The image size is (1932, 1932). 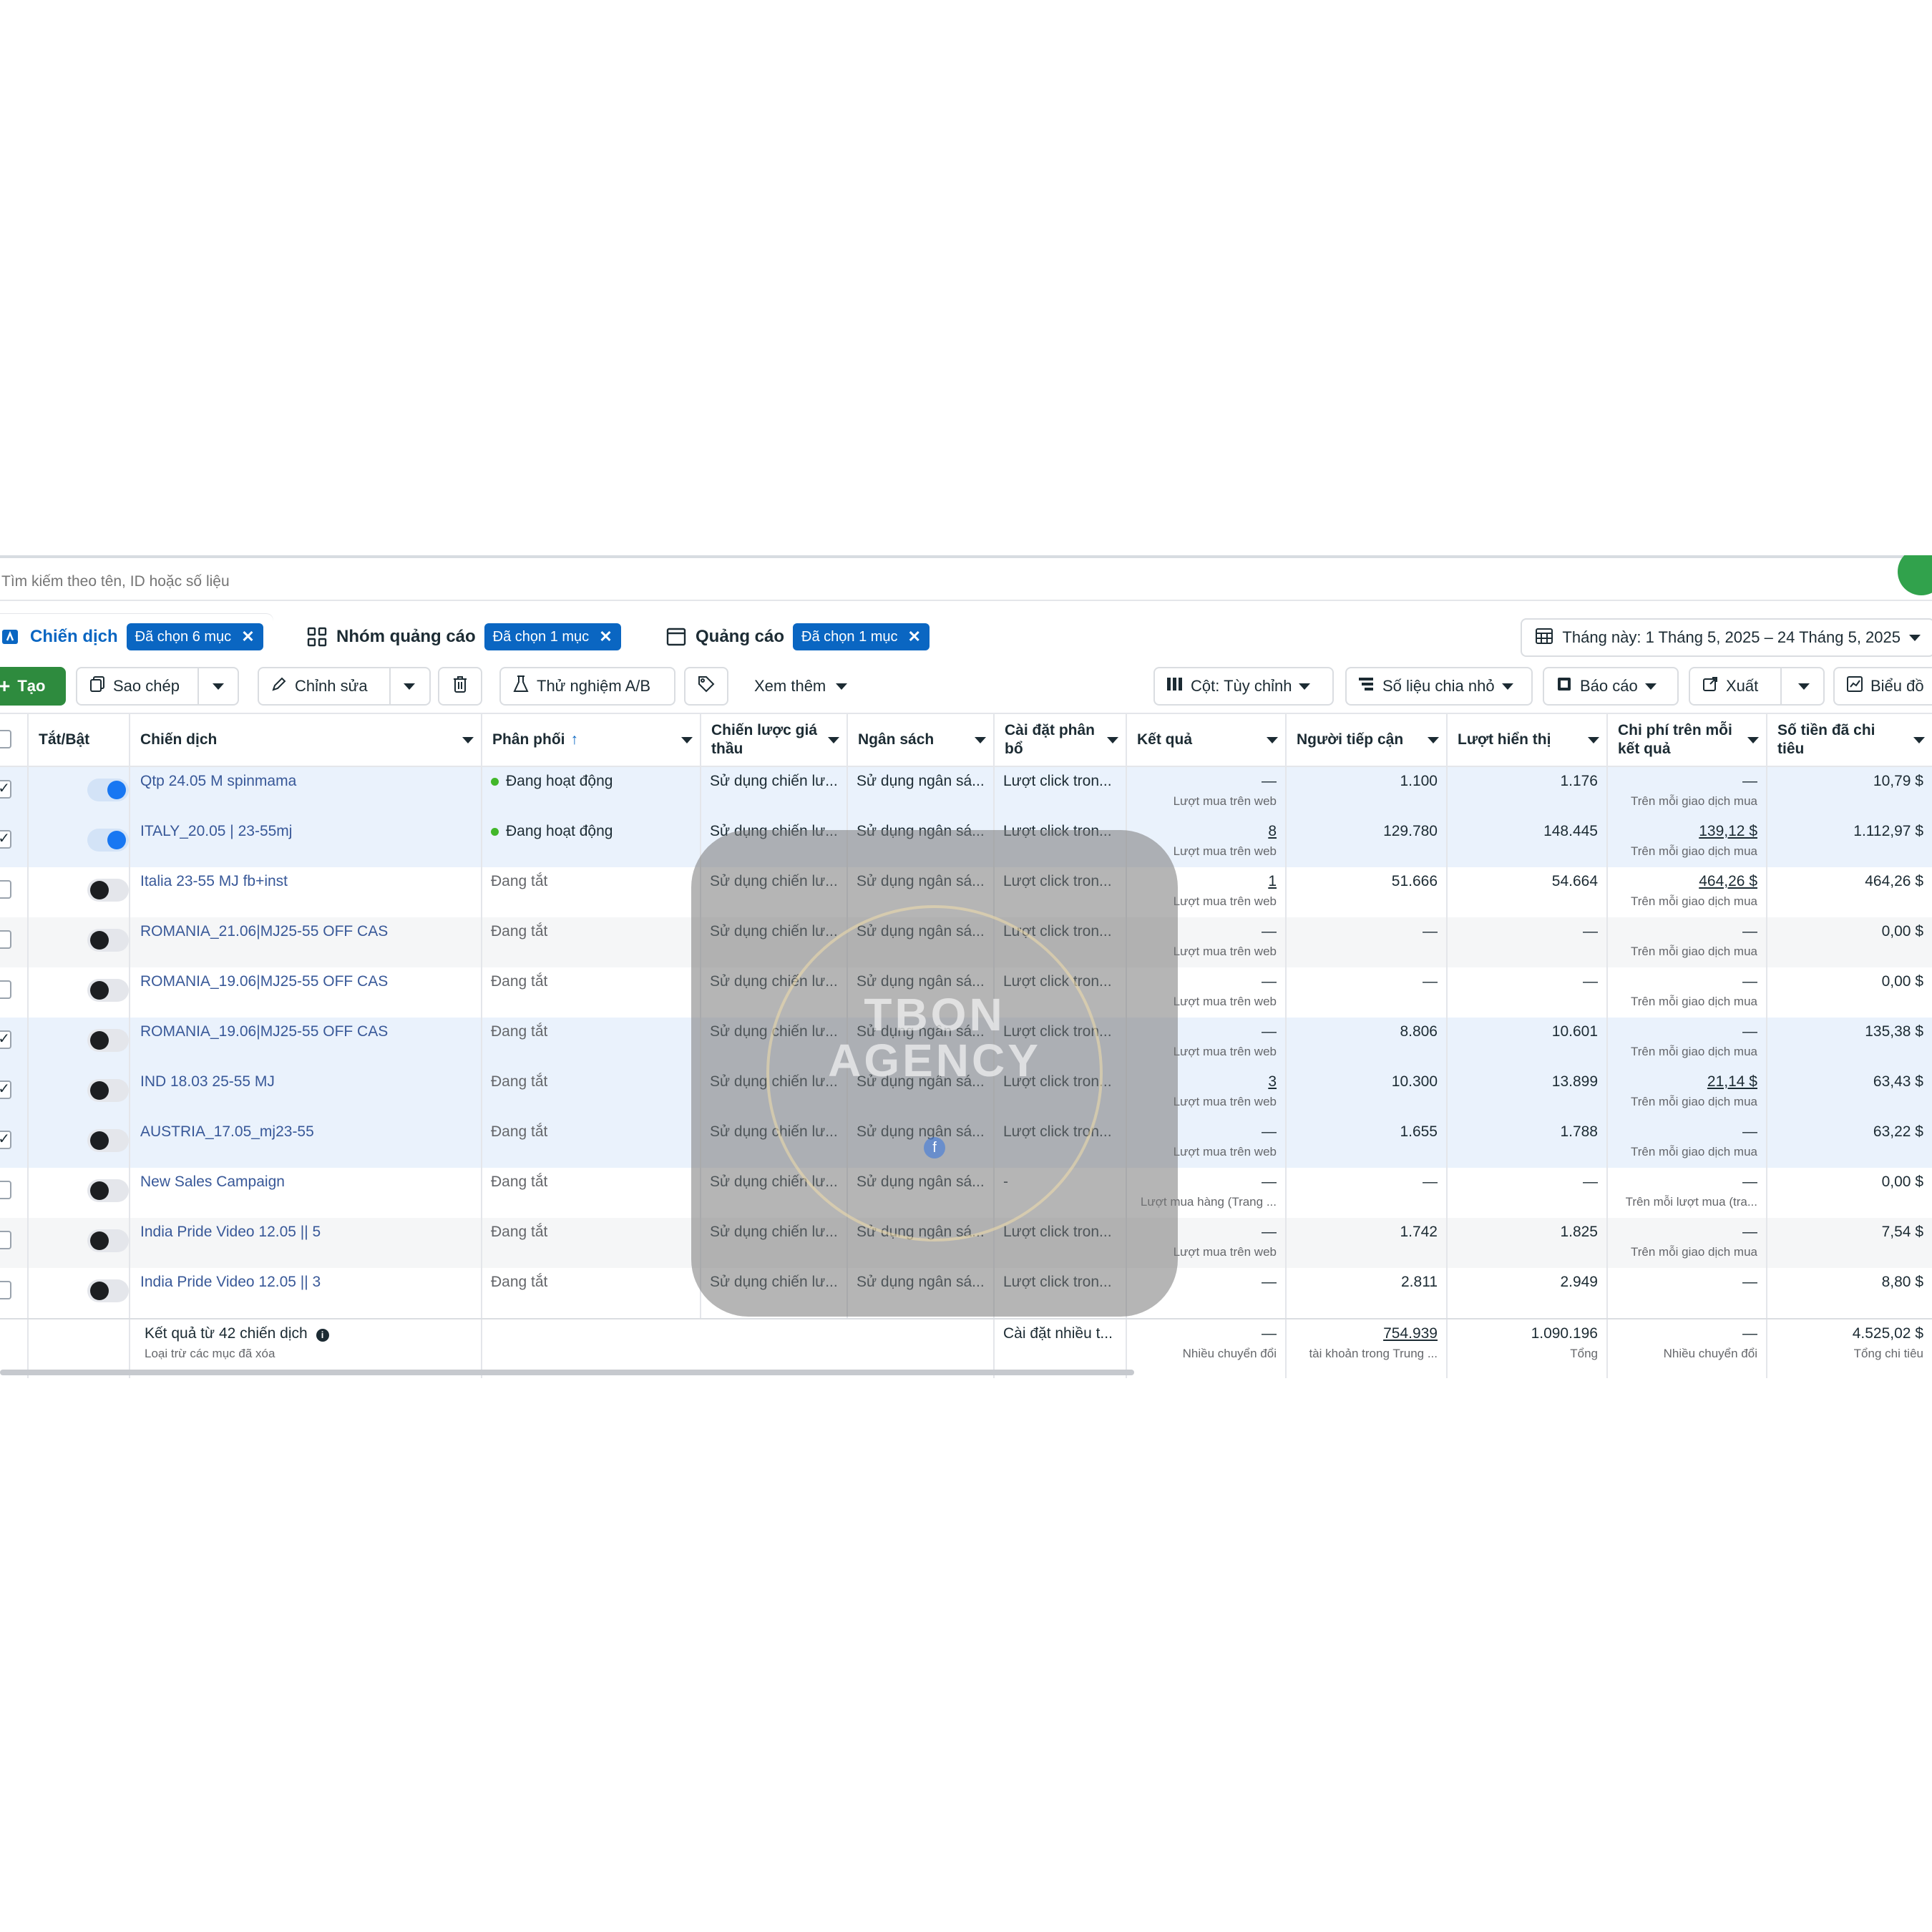 I want to click on cpr-value: 21,14 $, so click(x=1686, y=1082).